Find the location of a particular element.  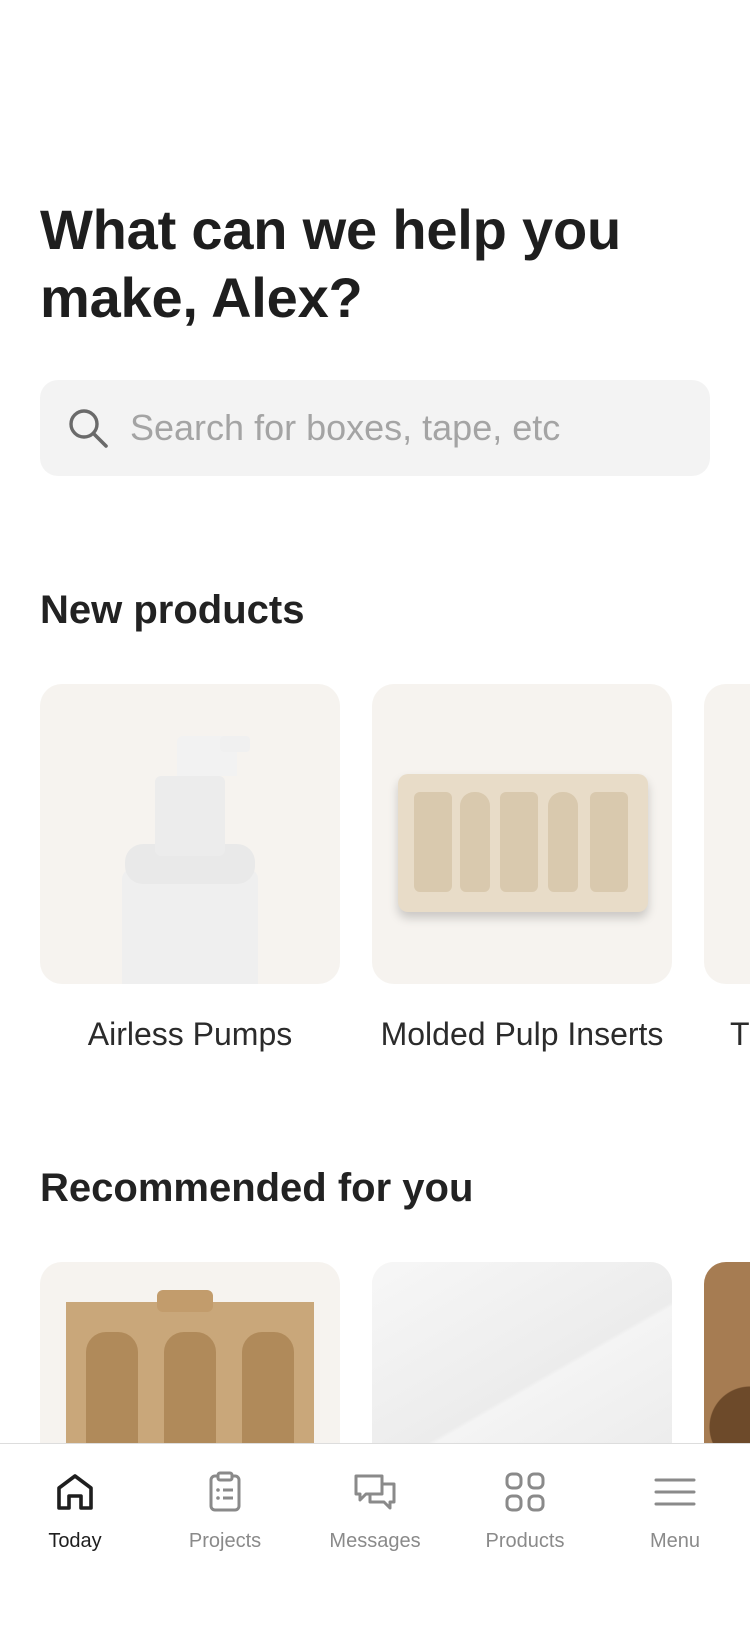

recommended-heading: Recommended for you is located at coordinates (257, 1188).